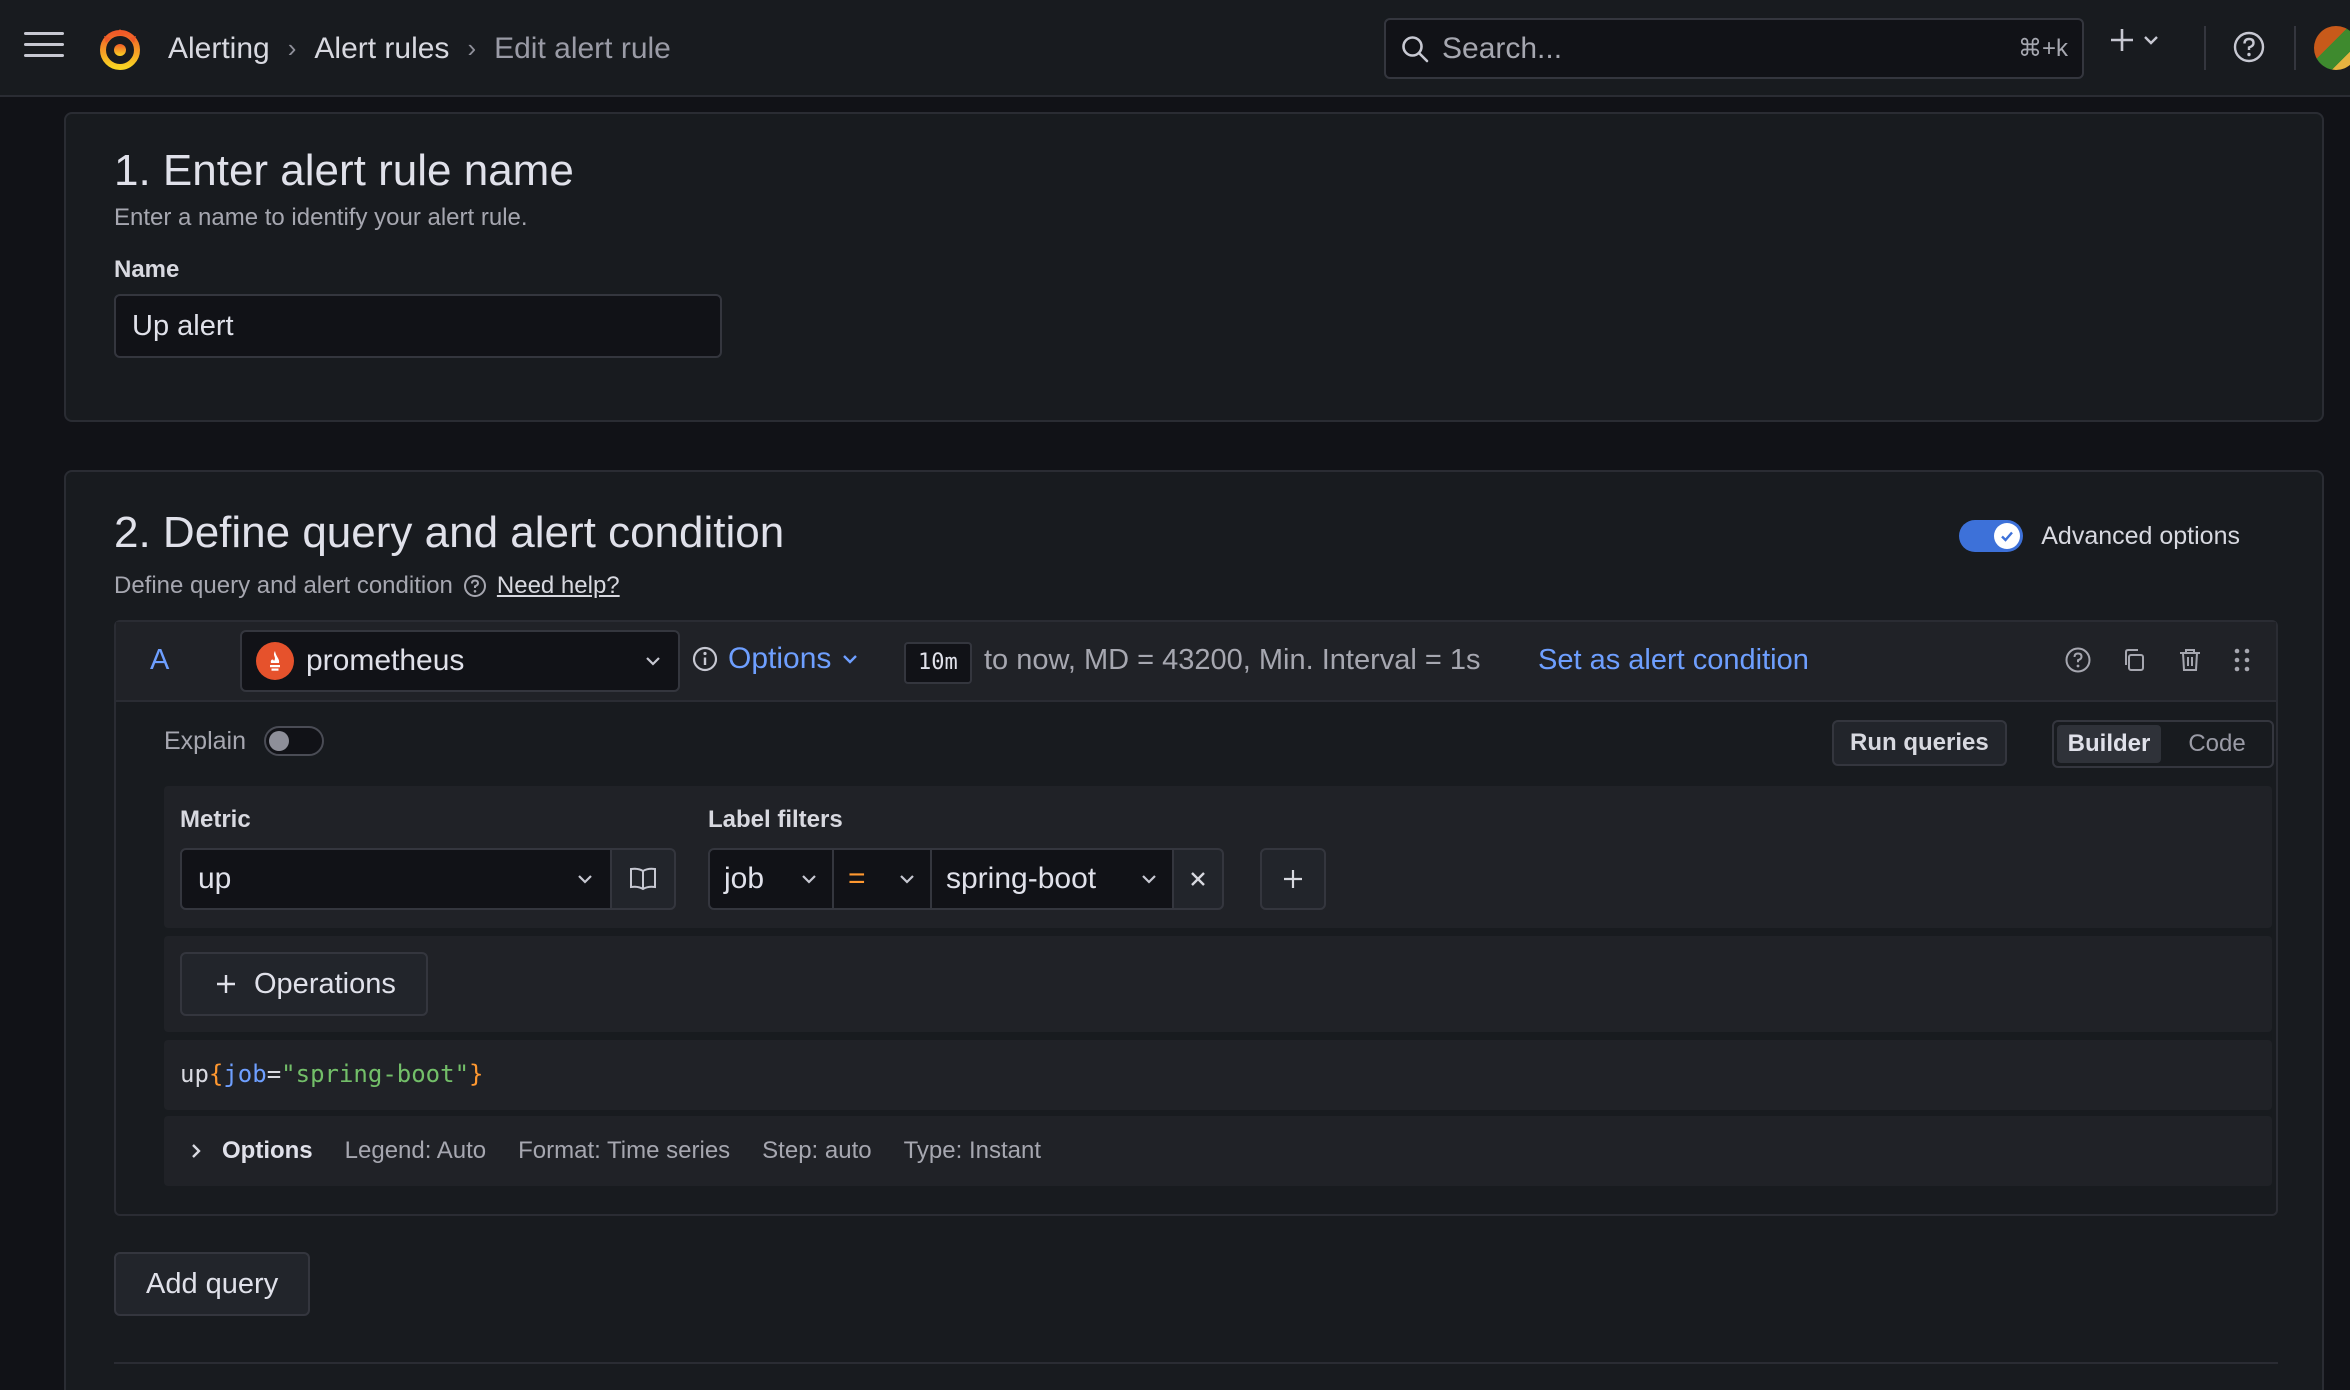 The image size is (2350, 1390). I want to click on metric-value: up, so click(215, 878).